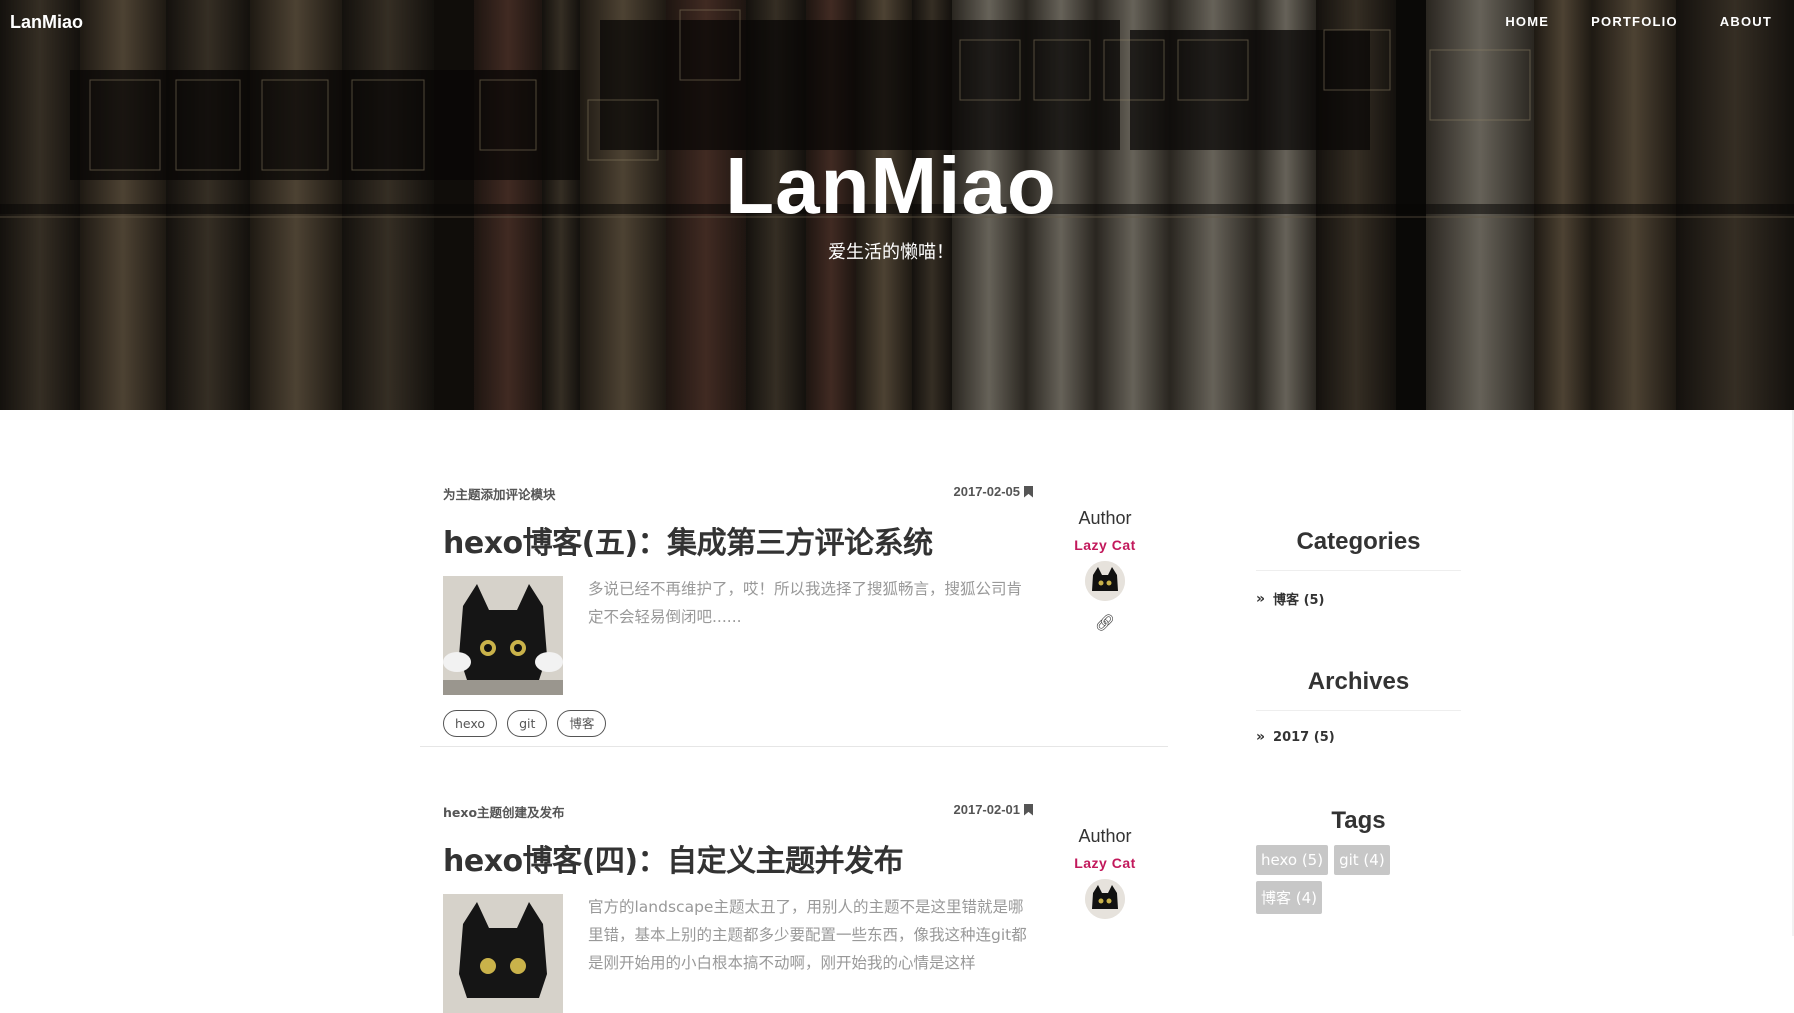  What do you see at coordinates (1289, 897) in the screenshot?
I see `tag-link: 博客 (4)` at bounding box center [1289, 897].